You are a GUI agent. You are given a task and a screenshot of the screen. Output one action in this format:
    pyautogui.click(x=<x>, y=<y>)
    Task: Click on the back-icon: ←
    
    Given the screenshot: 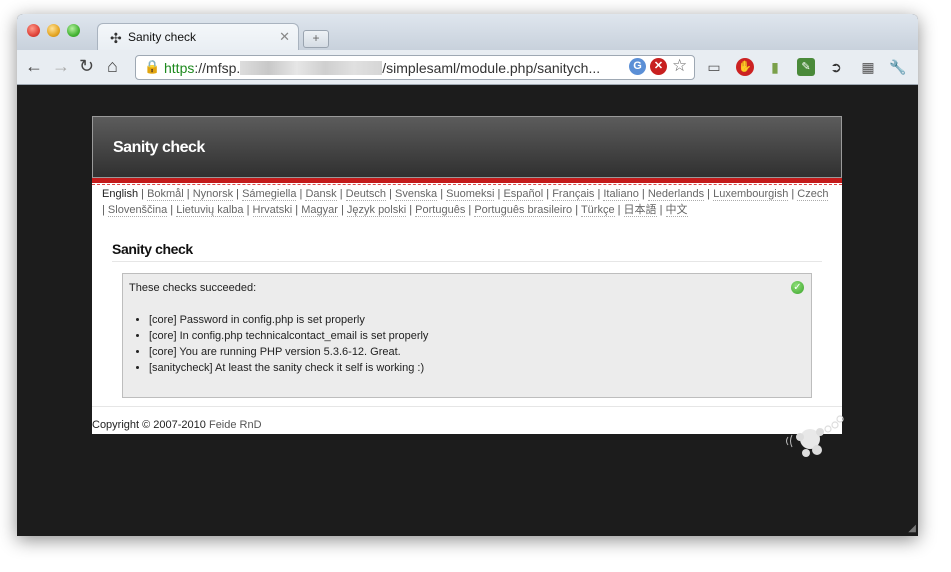 What is the action you would take?
    pyautogui.click(x=34, y=66)
    